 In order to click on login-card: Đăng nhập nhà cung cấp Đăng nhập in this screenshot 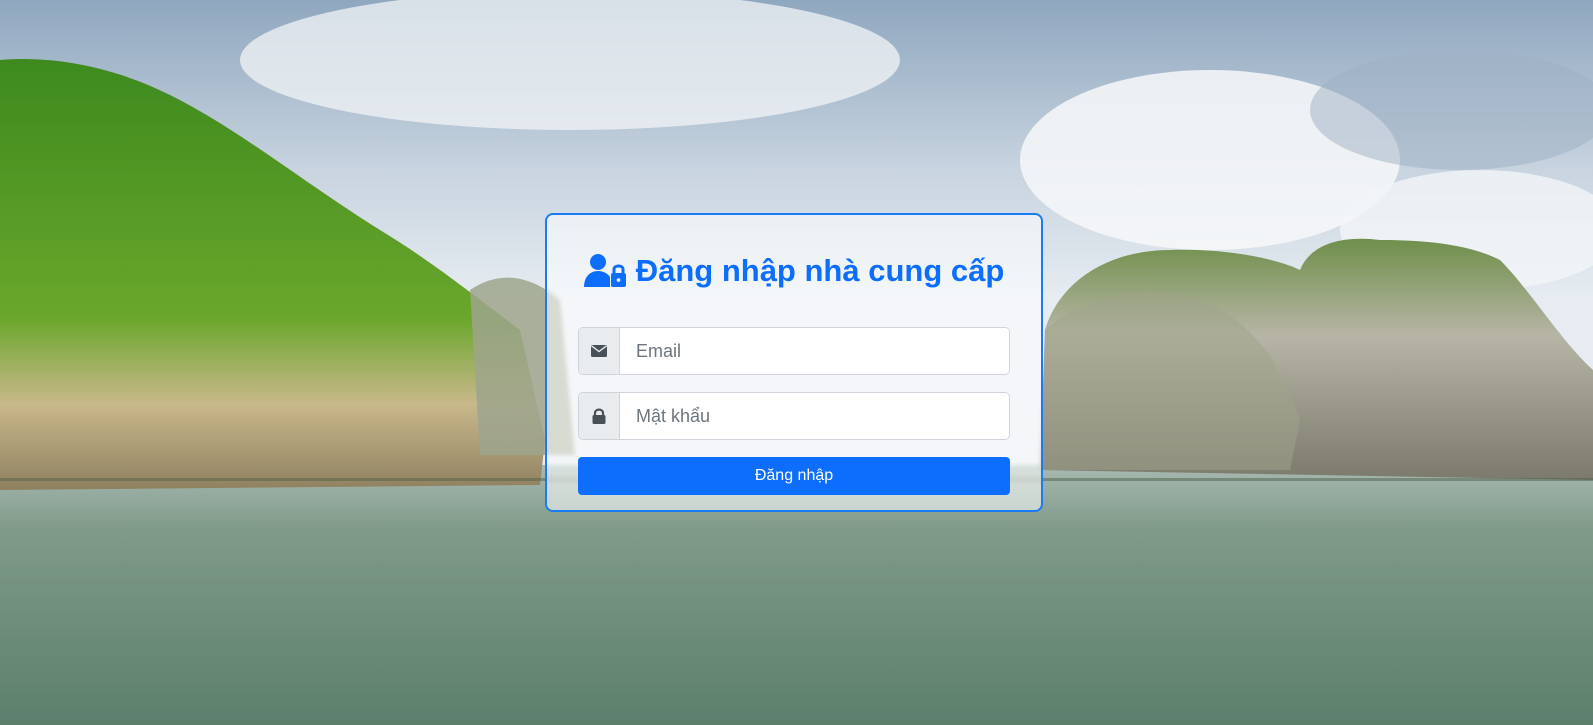, I will do `click(794, 362)`.